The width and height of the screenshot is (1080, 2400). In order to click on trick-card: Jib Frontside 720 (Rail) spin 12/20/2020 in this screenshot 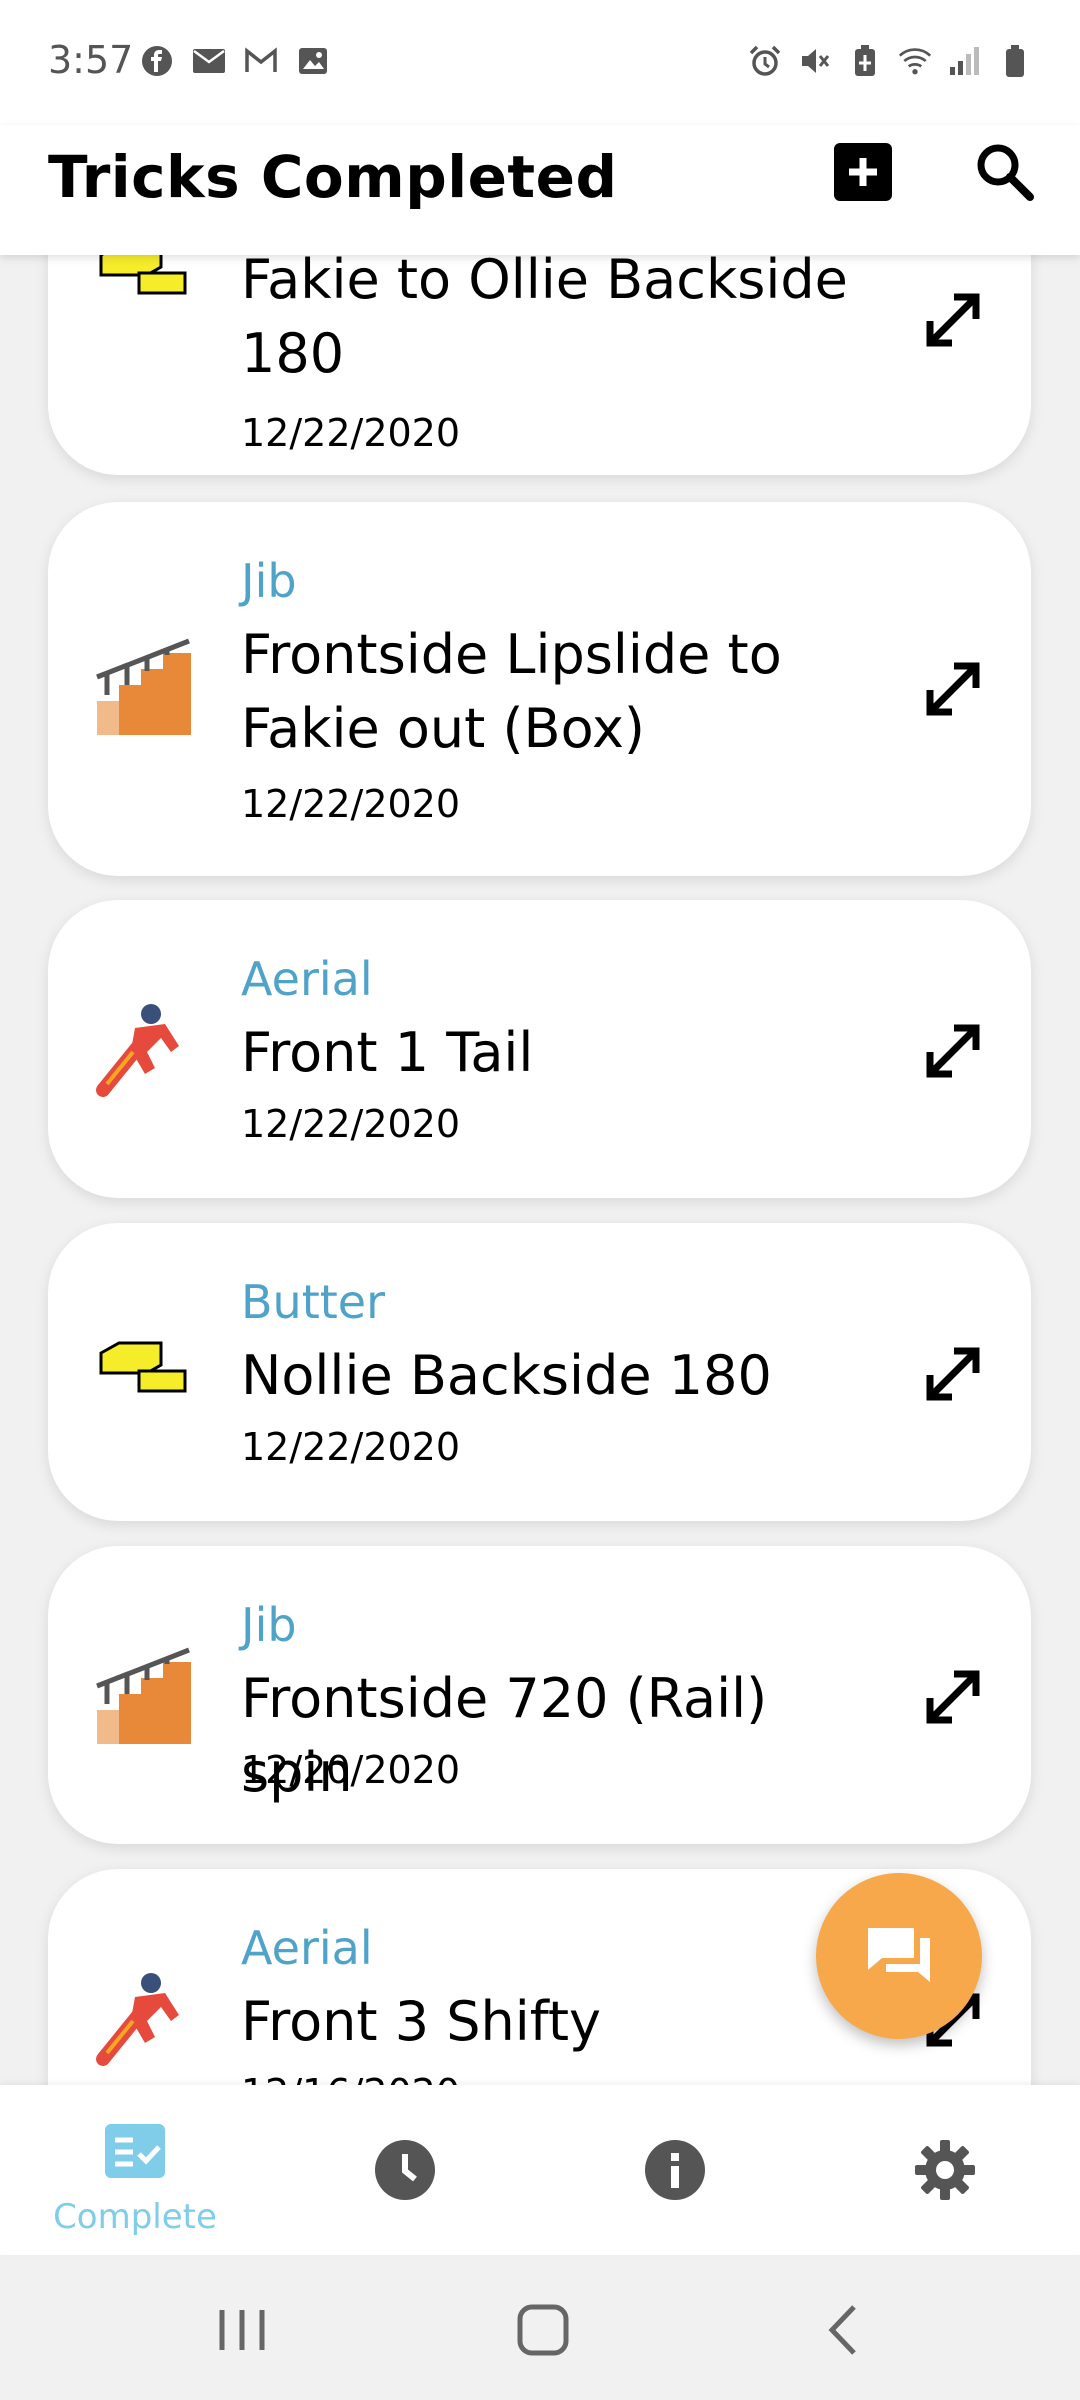, I will do `click(539, 1695)`.